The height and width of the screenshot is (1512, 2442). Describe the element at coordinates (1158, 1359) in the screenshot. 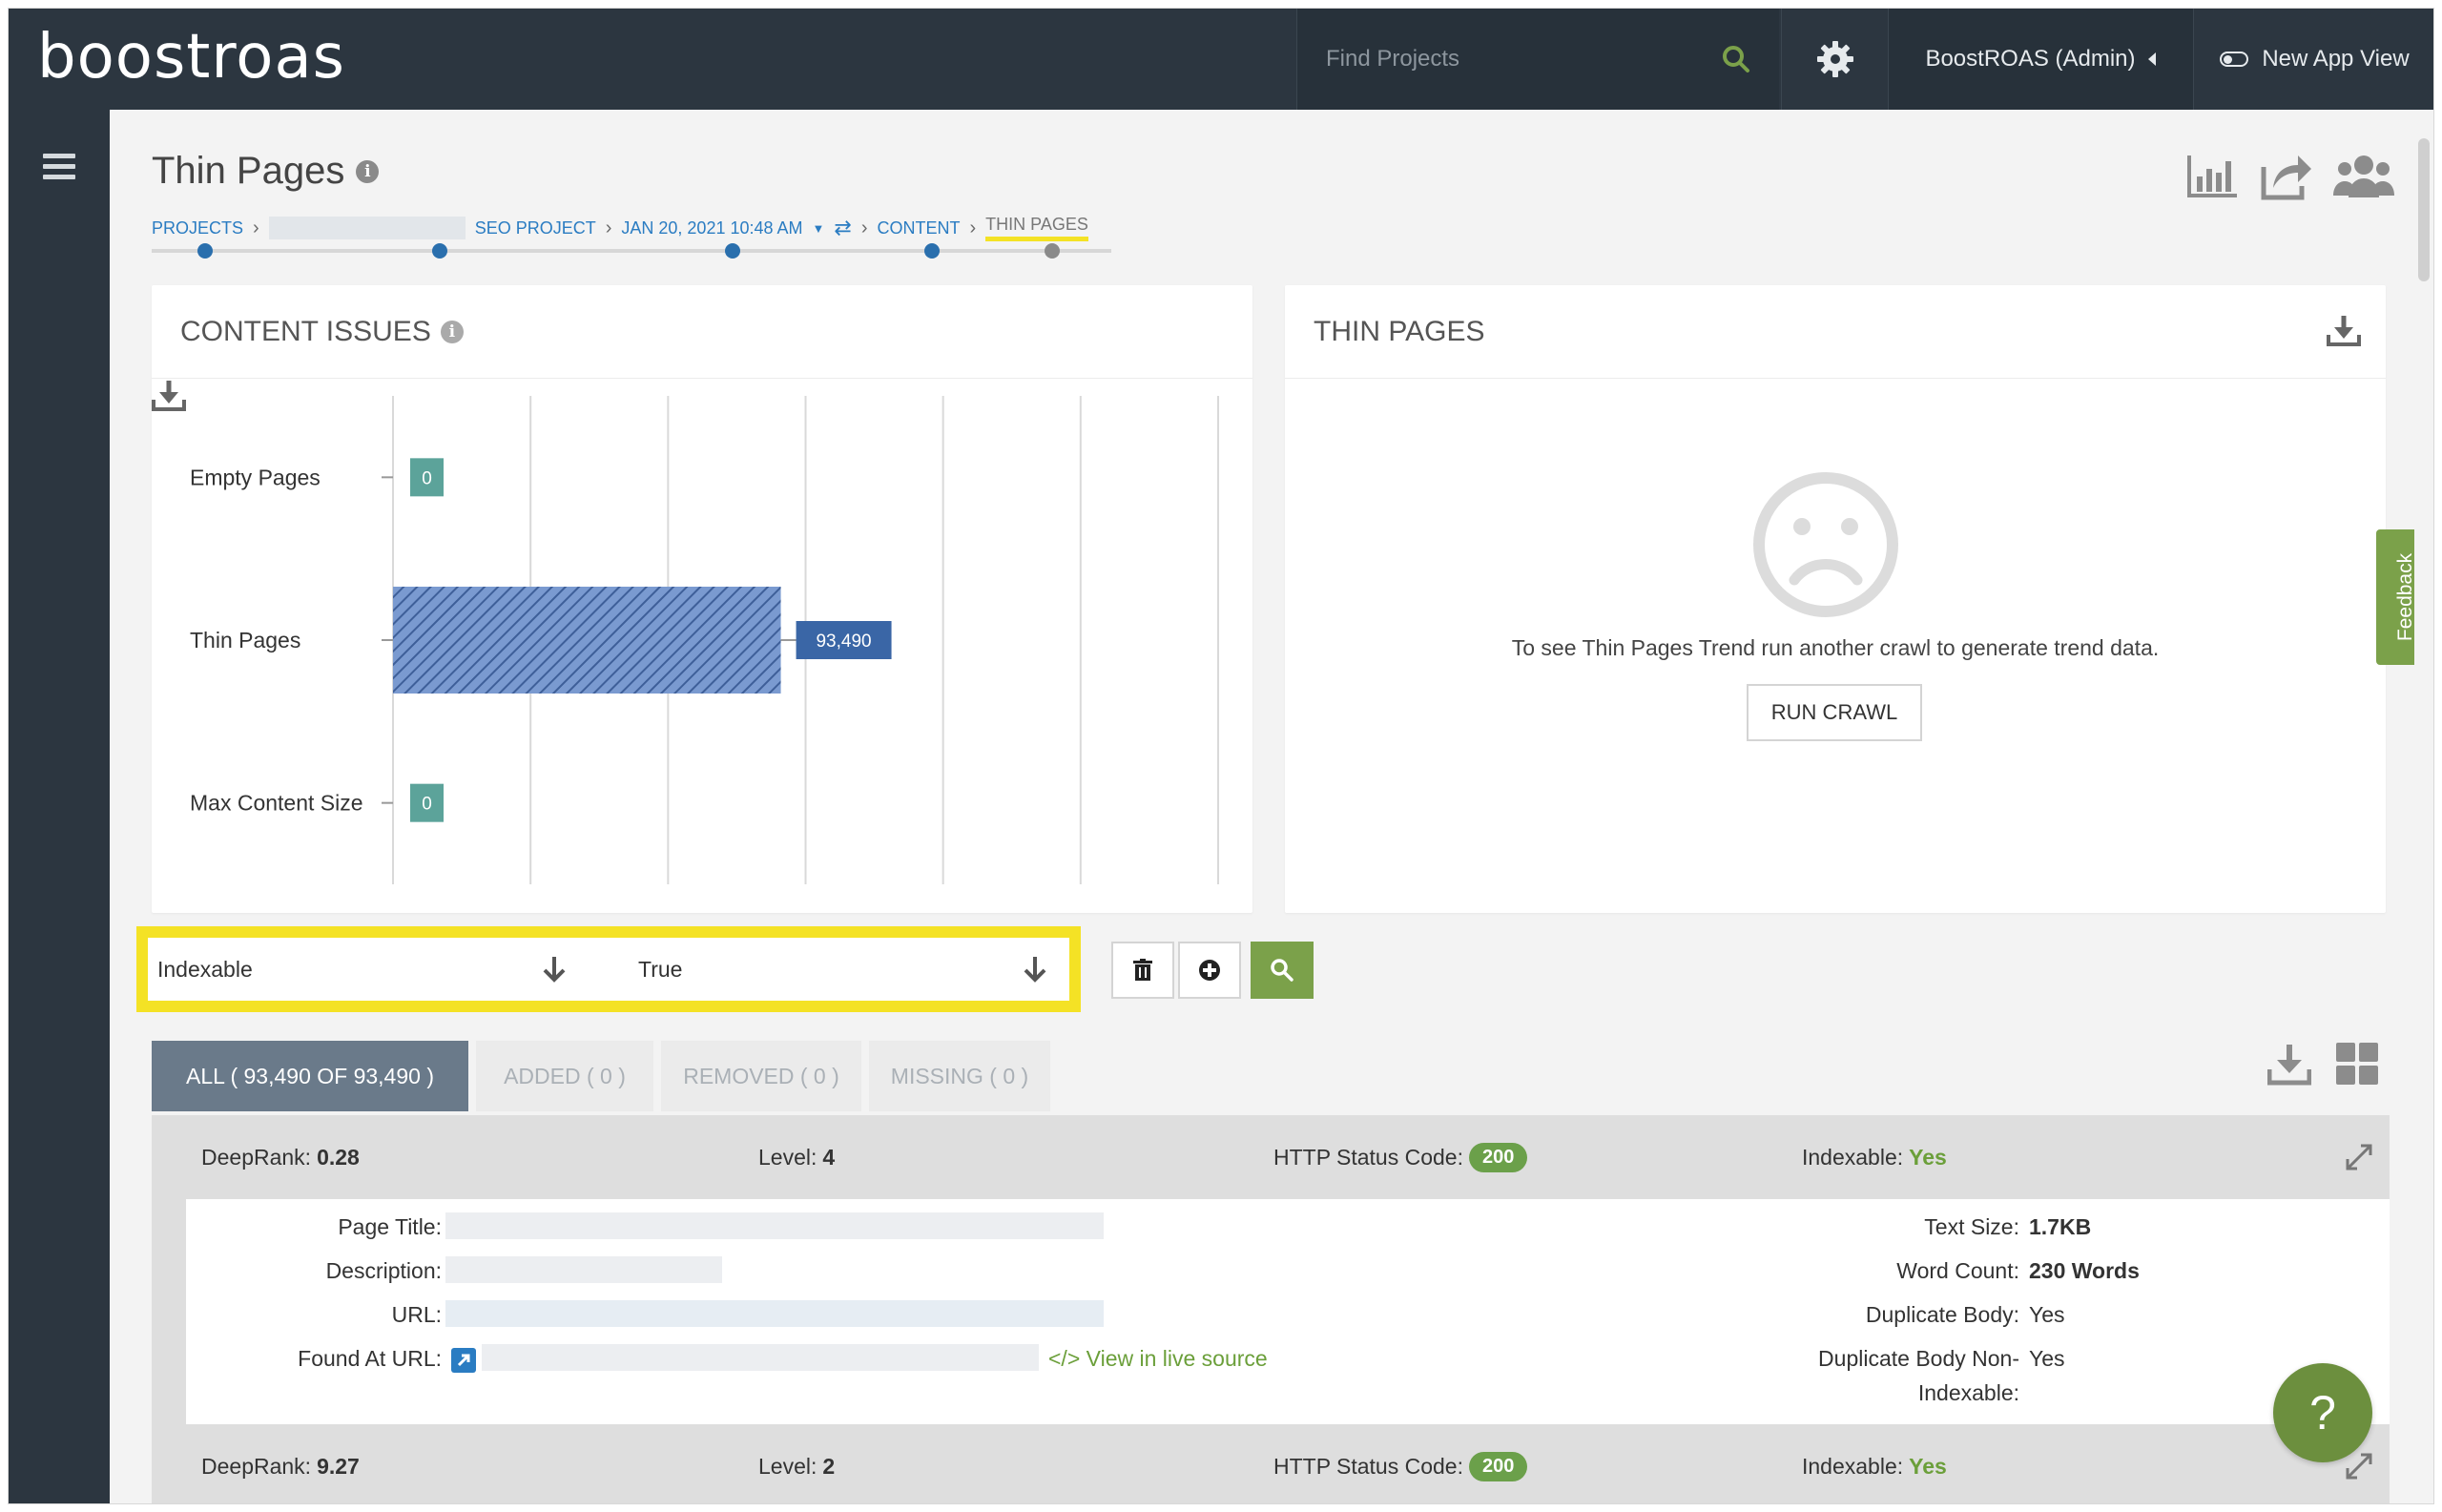

I see `view-live-source-link: </> View in live source` at that location.